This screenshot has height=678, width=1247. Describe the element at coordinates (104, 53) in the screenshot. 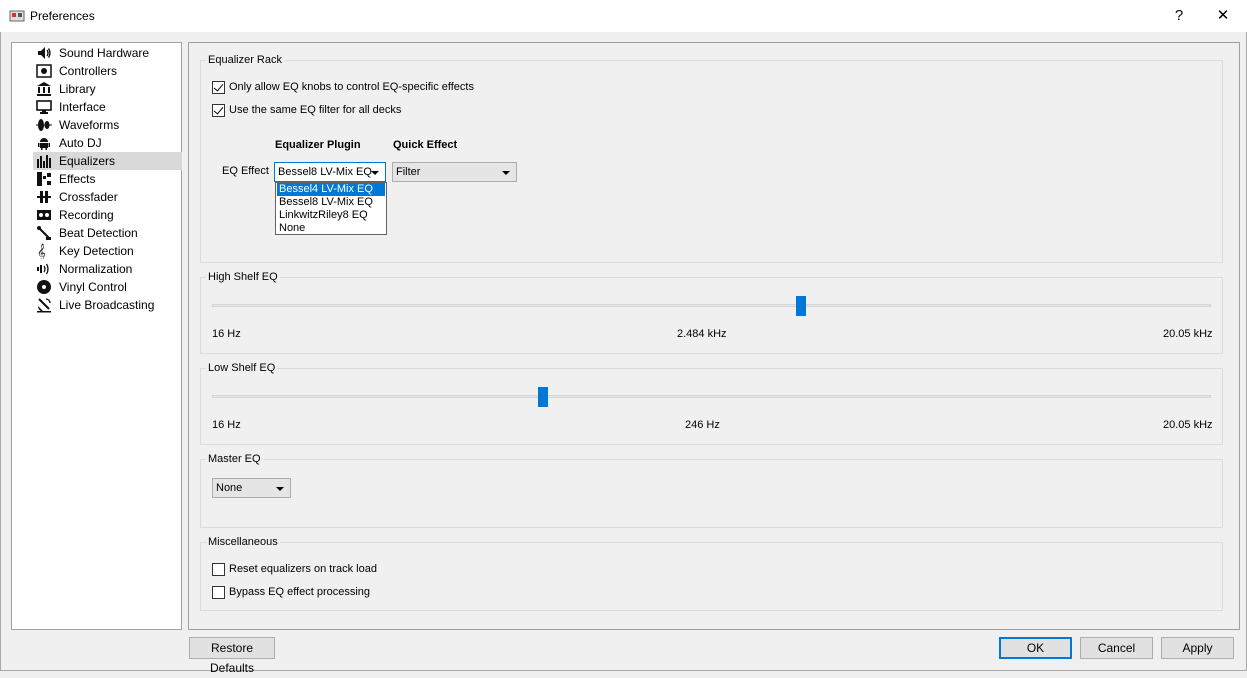

I see `sidebar-item-label: Sound Hardware` at that location.